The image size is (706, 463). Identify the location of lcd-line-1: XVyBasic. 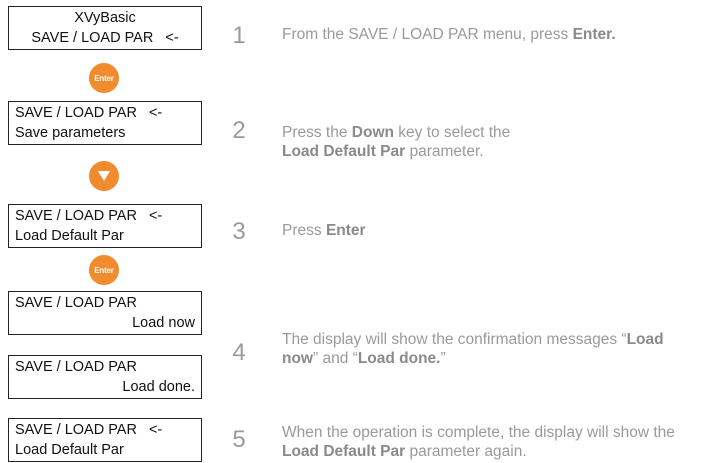
(105, 18).